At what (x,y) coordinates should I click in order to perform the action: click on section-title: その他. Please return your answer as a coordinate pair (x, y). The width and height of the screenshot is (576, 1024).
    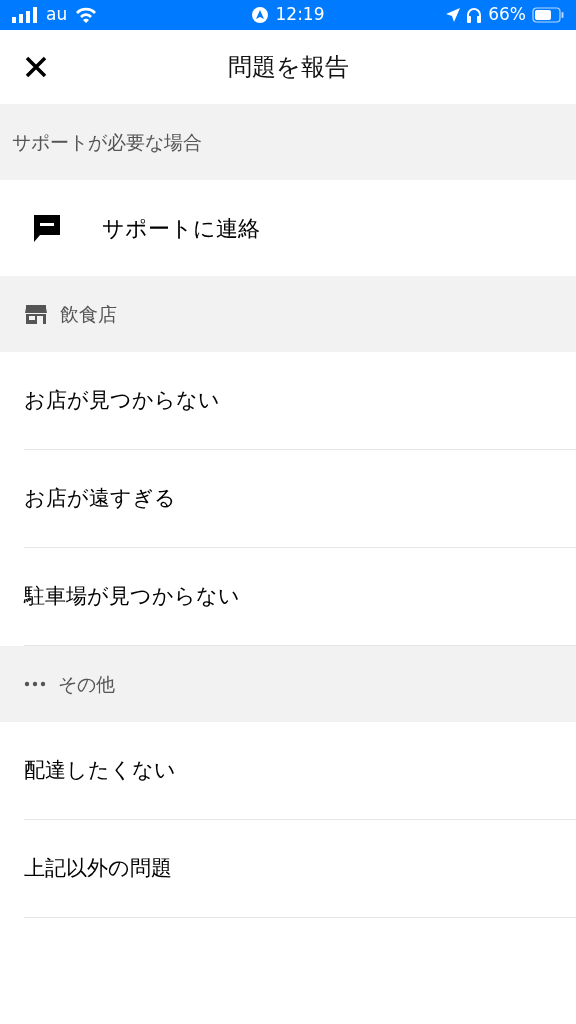
    Looking at the image, I should click on (86, 684).